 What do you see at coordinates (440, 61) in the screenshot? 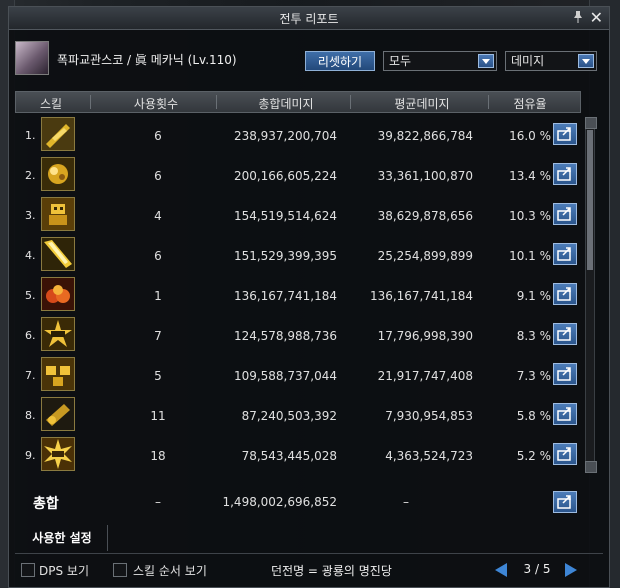
I see `filter-select: 모두` at bounding box center [440, 61].